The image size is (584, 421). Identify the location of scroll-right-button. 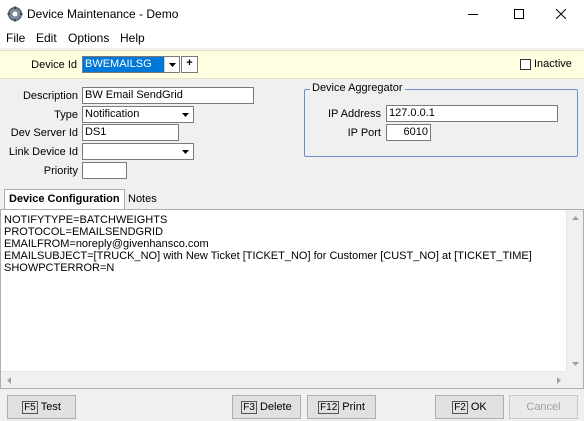
(559, 380).